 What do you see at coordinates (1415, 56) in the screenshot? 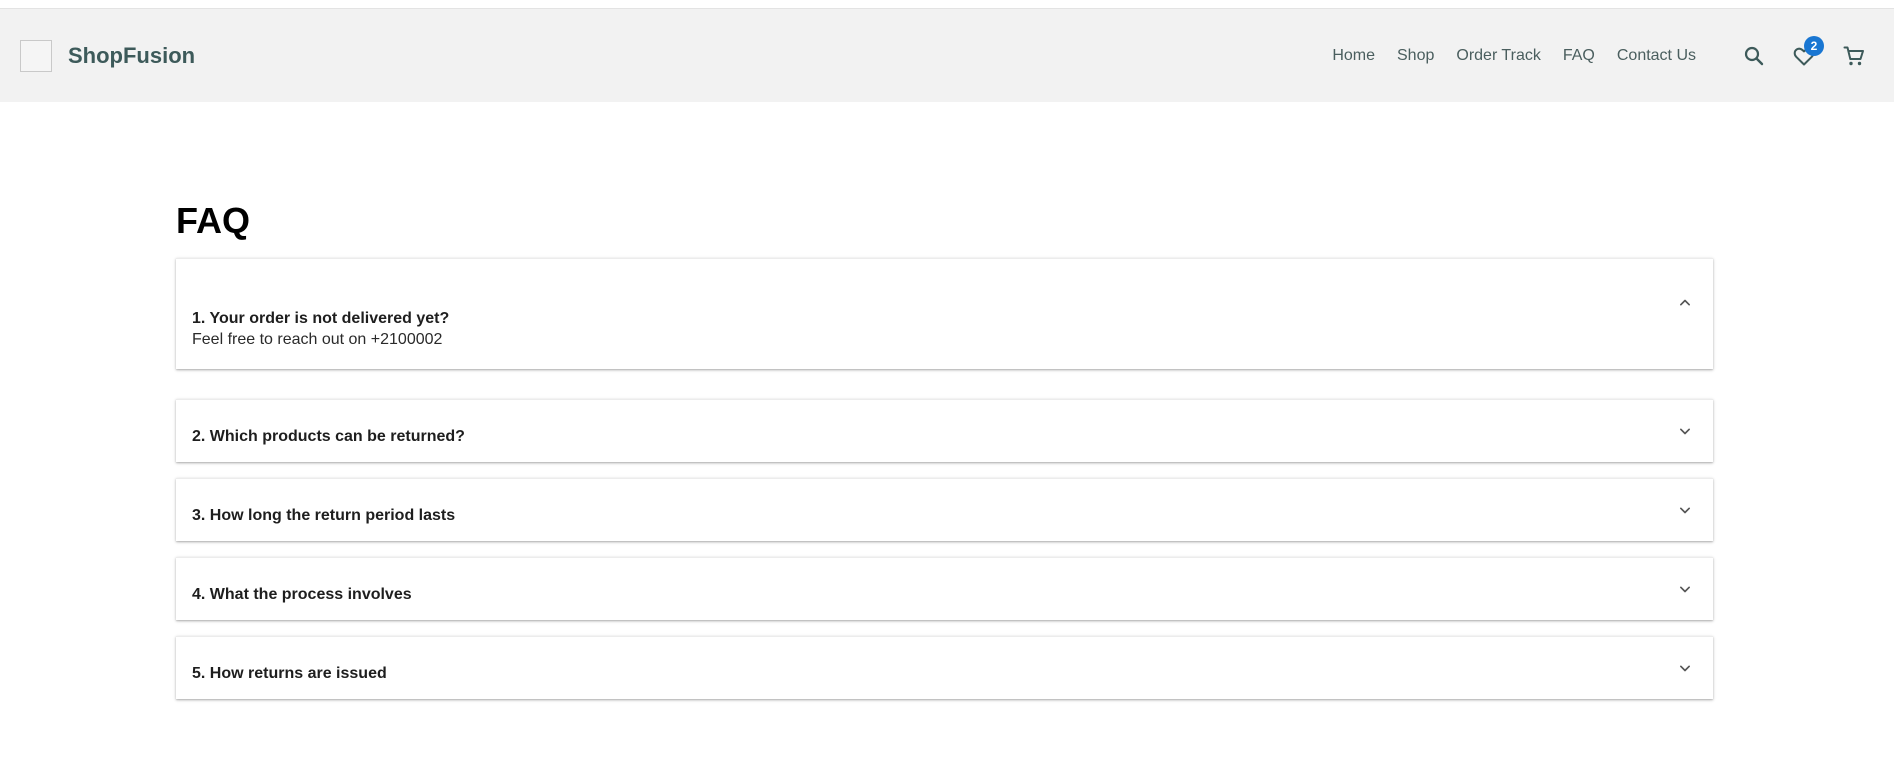
I see `nav-shop: Shop` at bounding box center [1415, 56].